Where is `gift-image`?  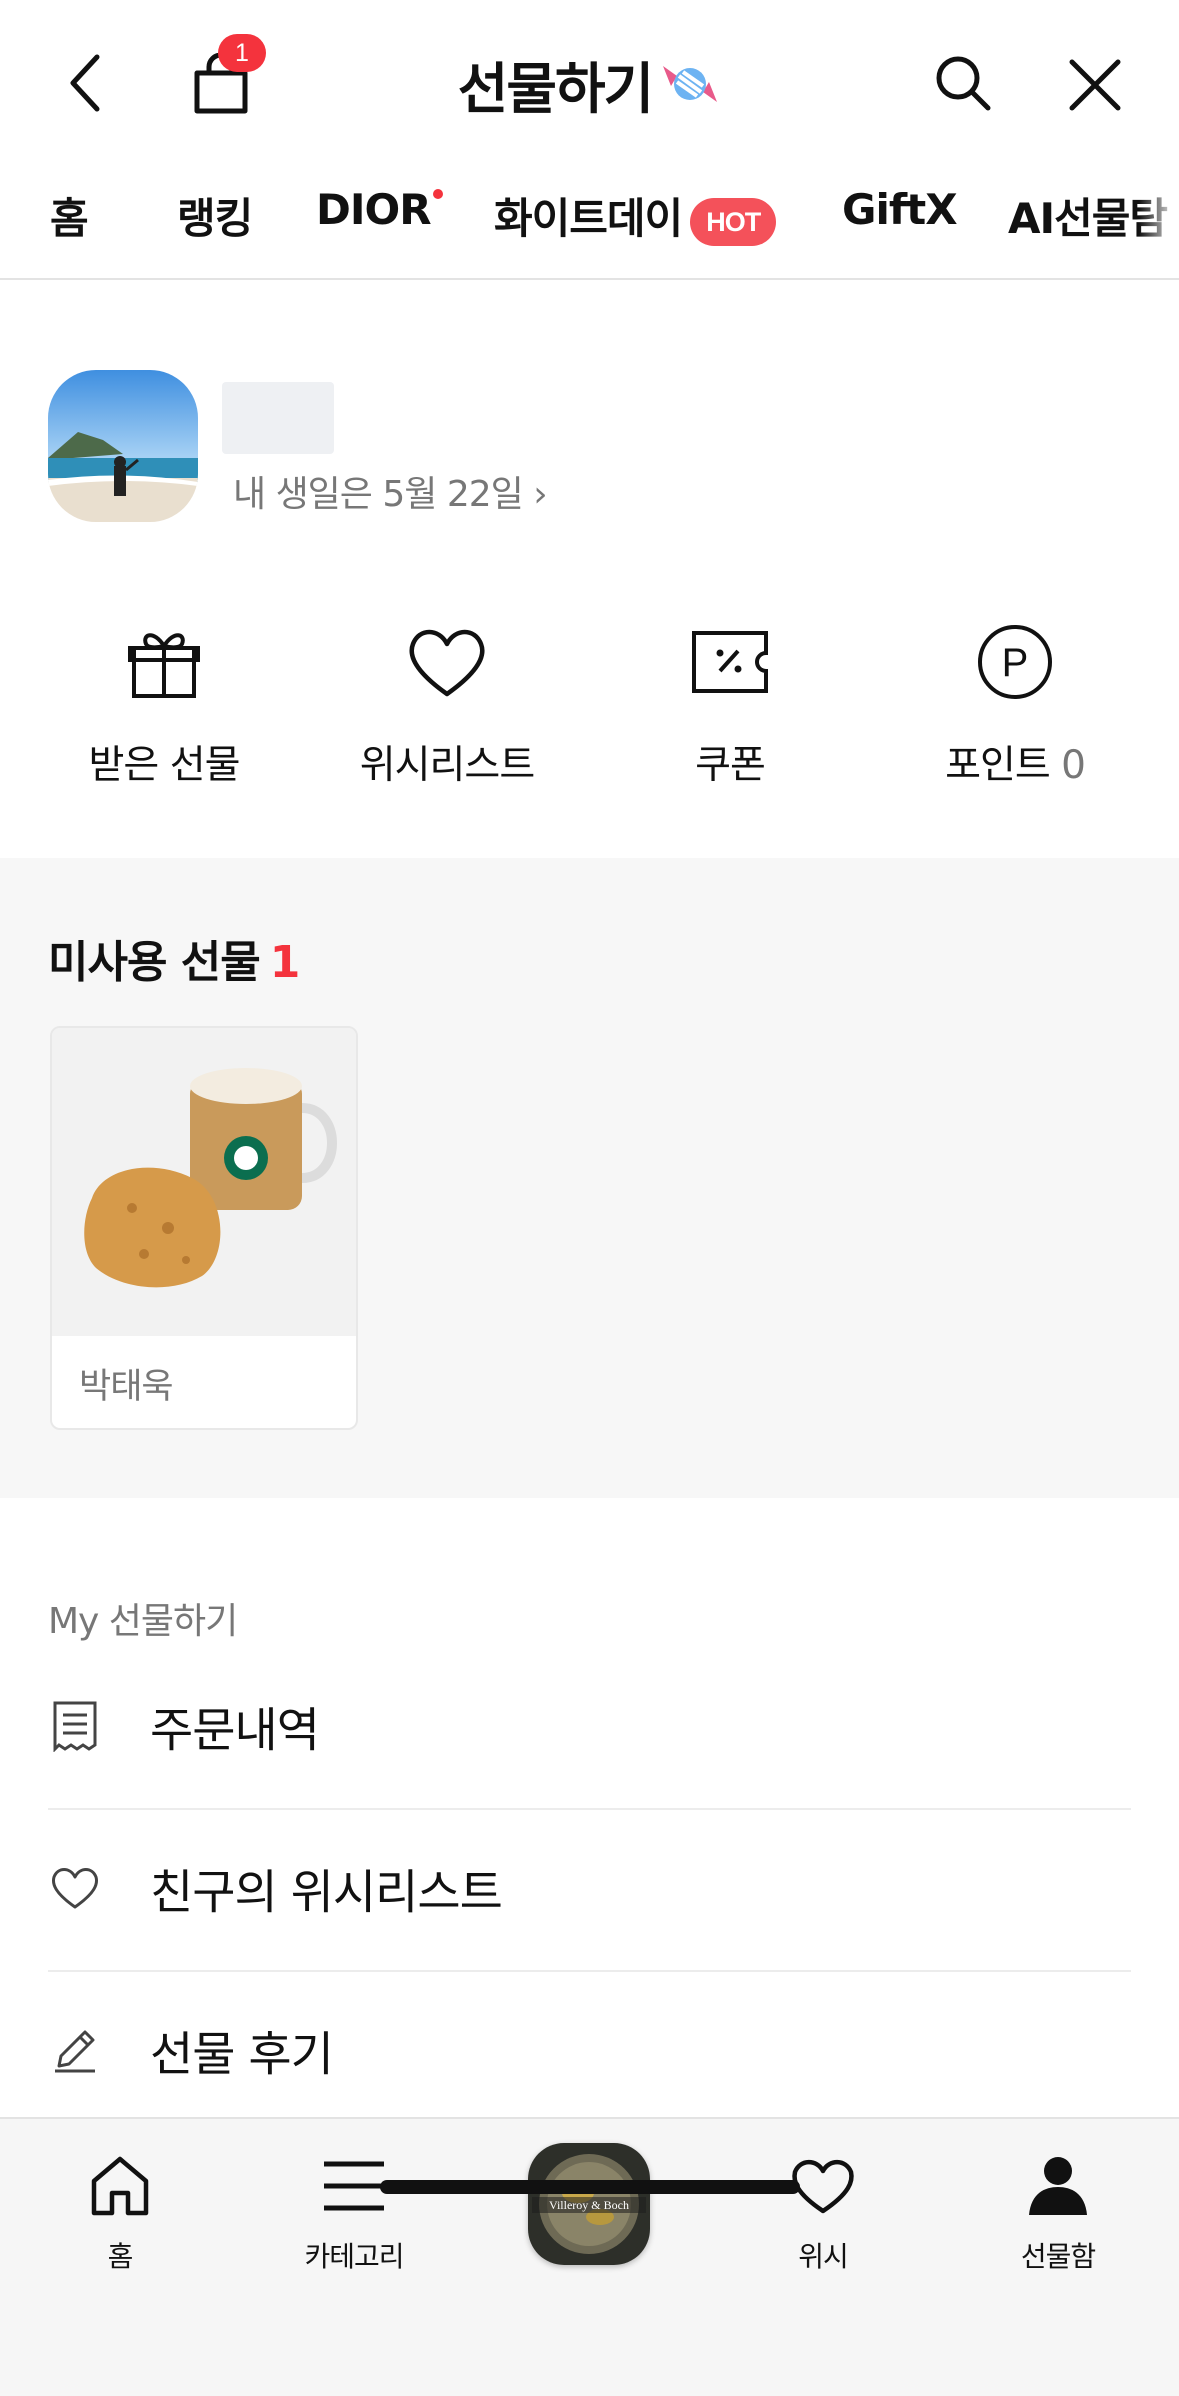 gift-image is located at coordinates (204, 1182).